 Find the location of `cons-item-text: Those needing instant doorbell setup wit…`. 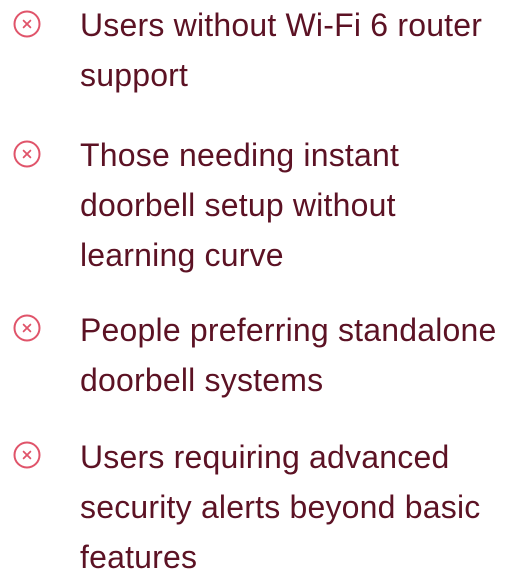

cons-item-text: Those needing instant doorbell setup wit… is located at coordinates (240, 205).